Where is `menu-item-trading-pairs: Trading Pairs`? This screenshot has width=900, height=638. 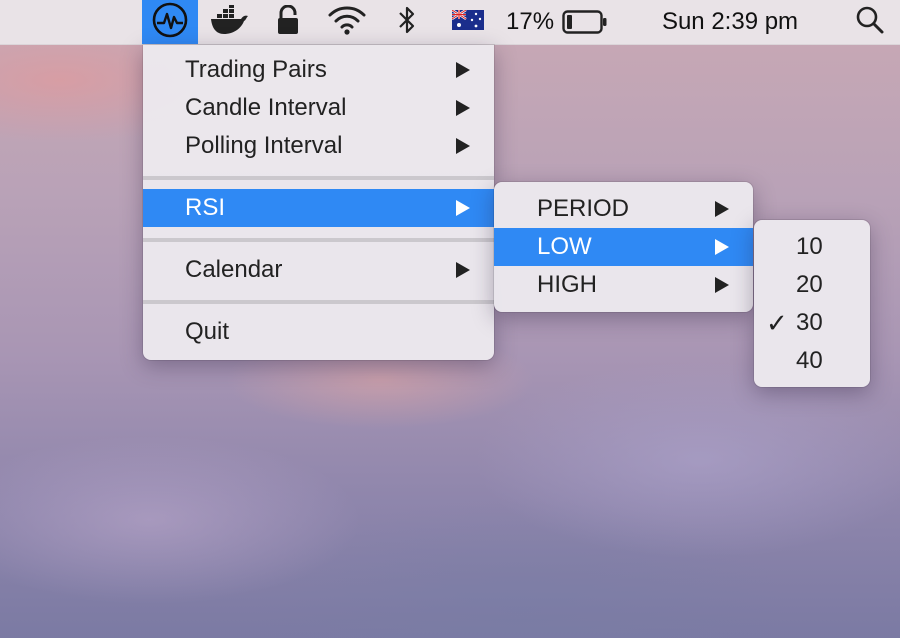 menu-item-trading-pairs: Trading Pairs is located at coordinates (318, 70).